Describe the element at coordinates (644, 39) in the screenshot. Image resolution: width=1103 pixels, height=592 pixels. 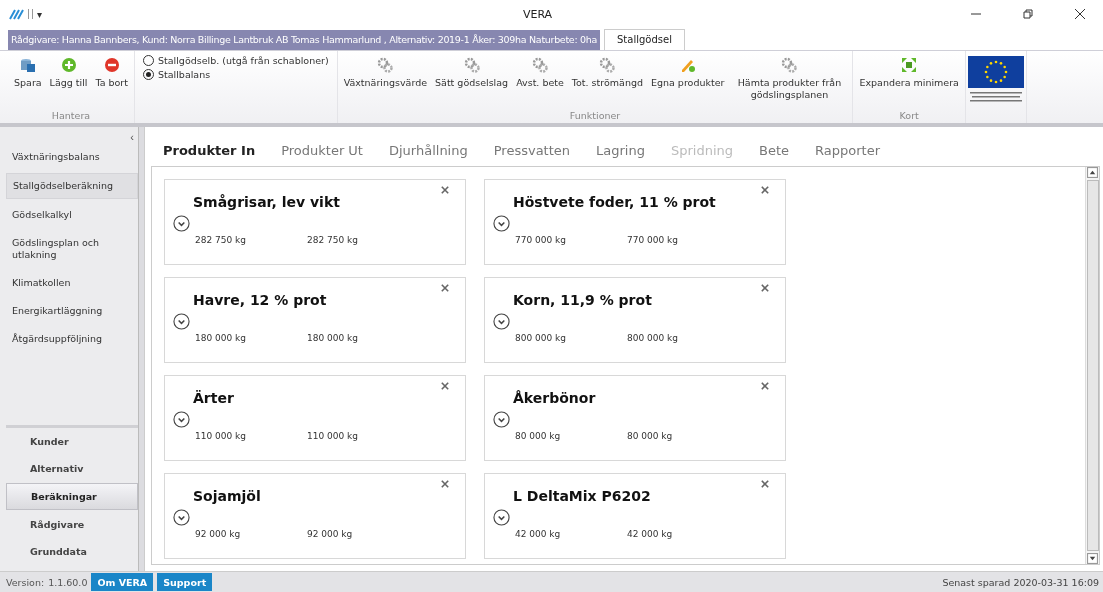
I see `ribbon-tab: Stallgödsel` at that location.